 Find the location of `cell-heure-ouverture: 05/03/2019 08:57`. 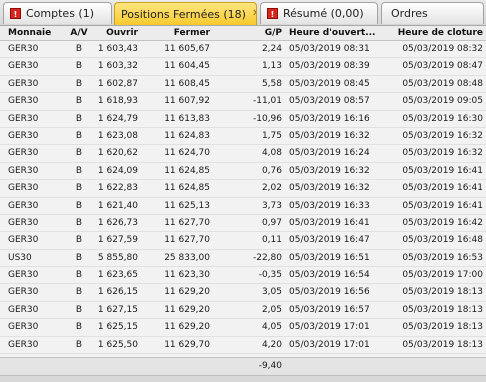

cell-heure-ouverture: 05/03/2019 08:57 is located at coordinates (329, 101).